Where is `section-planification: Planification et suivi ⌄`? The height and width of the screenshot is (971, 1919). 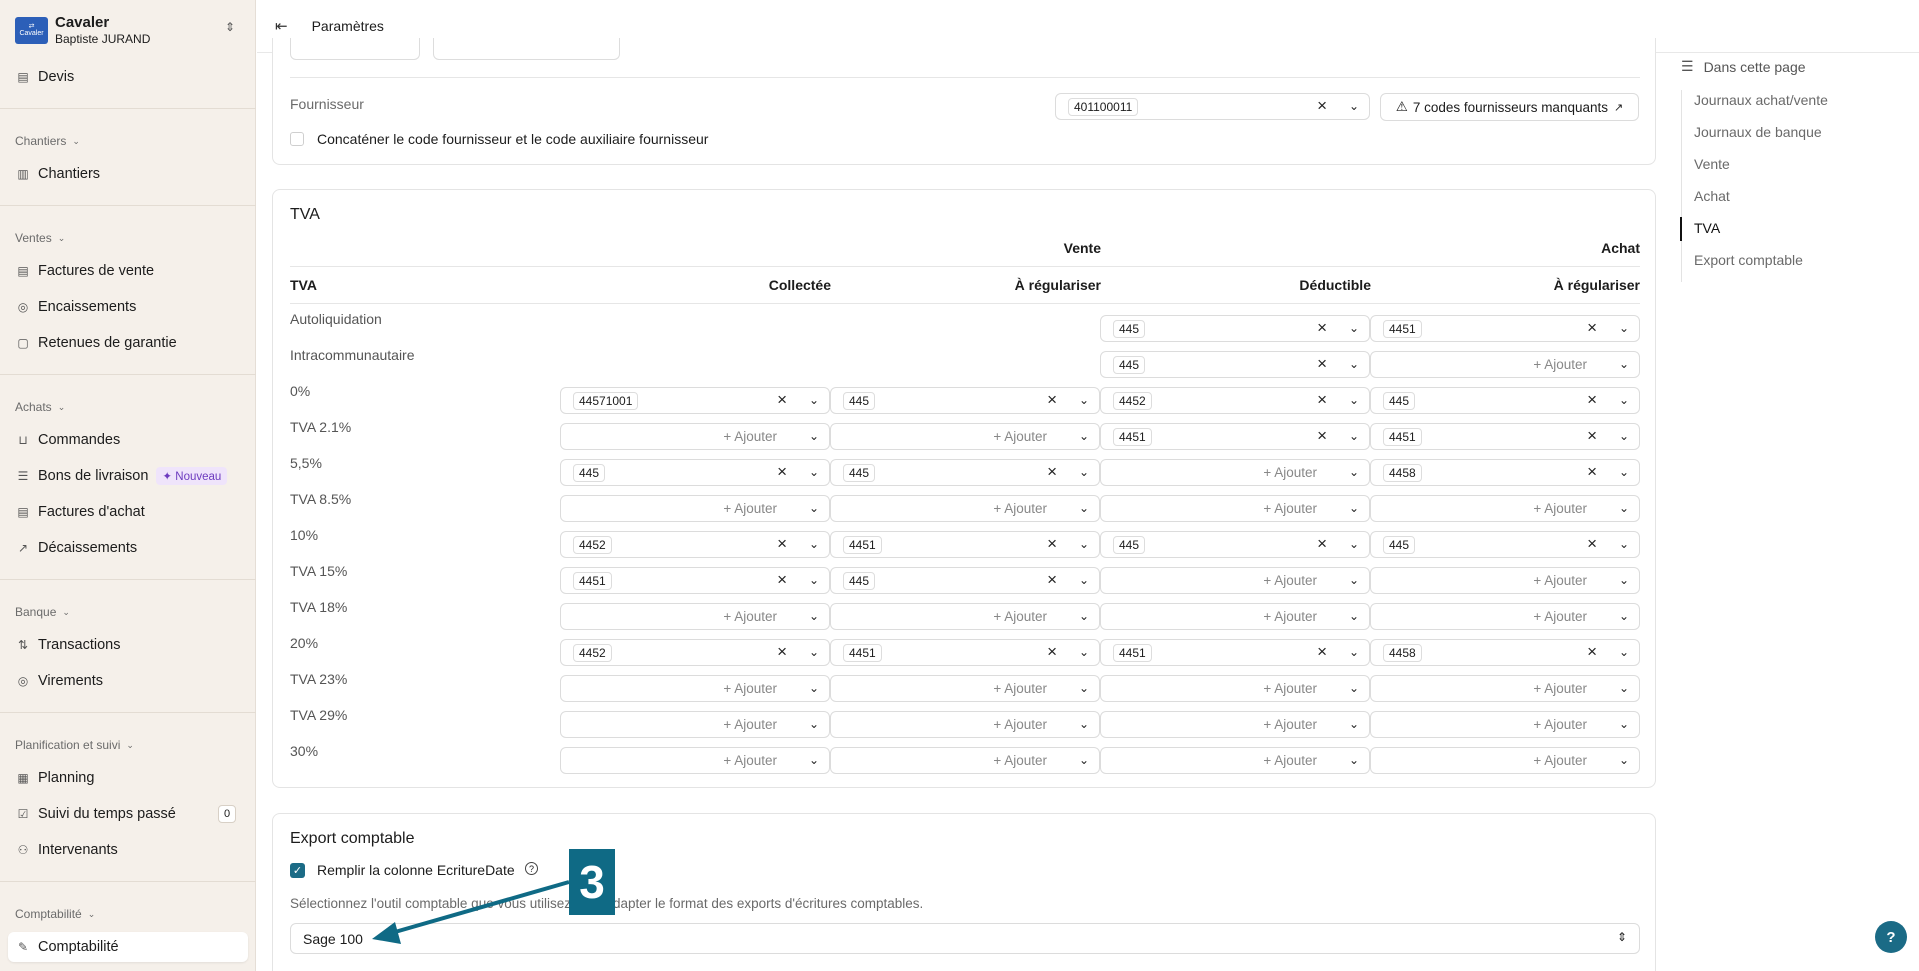
section-planification: Planification et suivi ⌄ is located at coordinates (74, 745).